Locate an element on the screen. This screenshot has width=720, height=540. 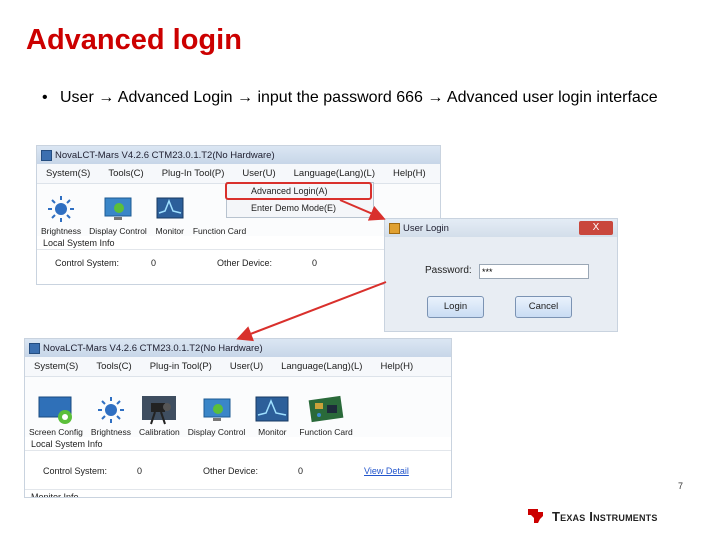
menu-plugin-tool: Plug-in Tool(P) is located at coordinates (181, 366).